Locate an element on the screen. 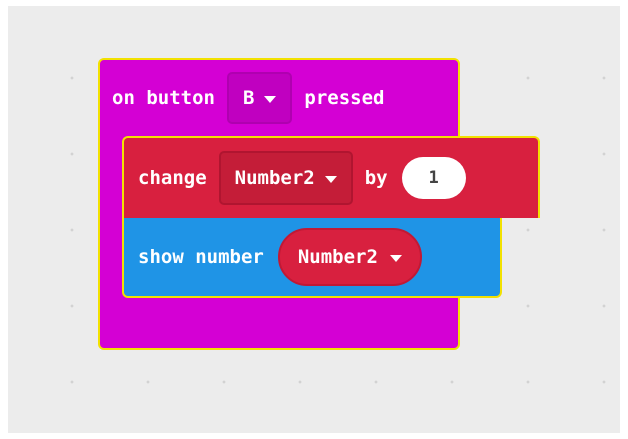 The width and height of the screenshot is (628, 439). button-dropdown: B is located at coordinates (259, 98).